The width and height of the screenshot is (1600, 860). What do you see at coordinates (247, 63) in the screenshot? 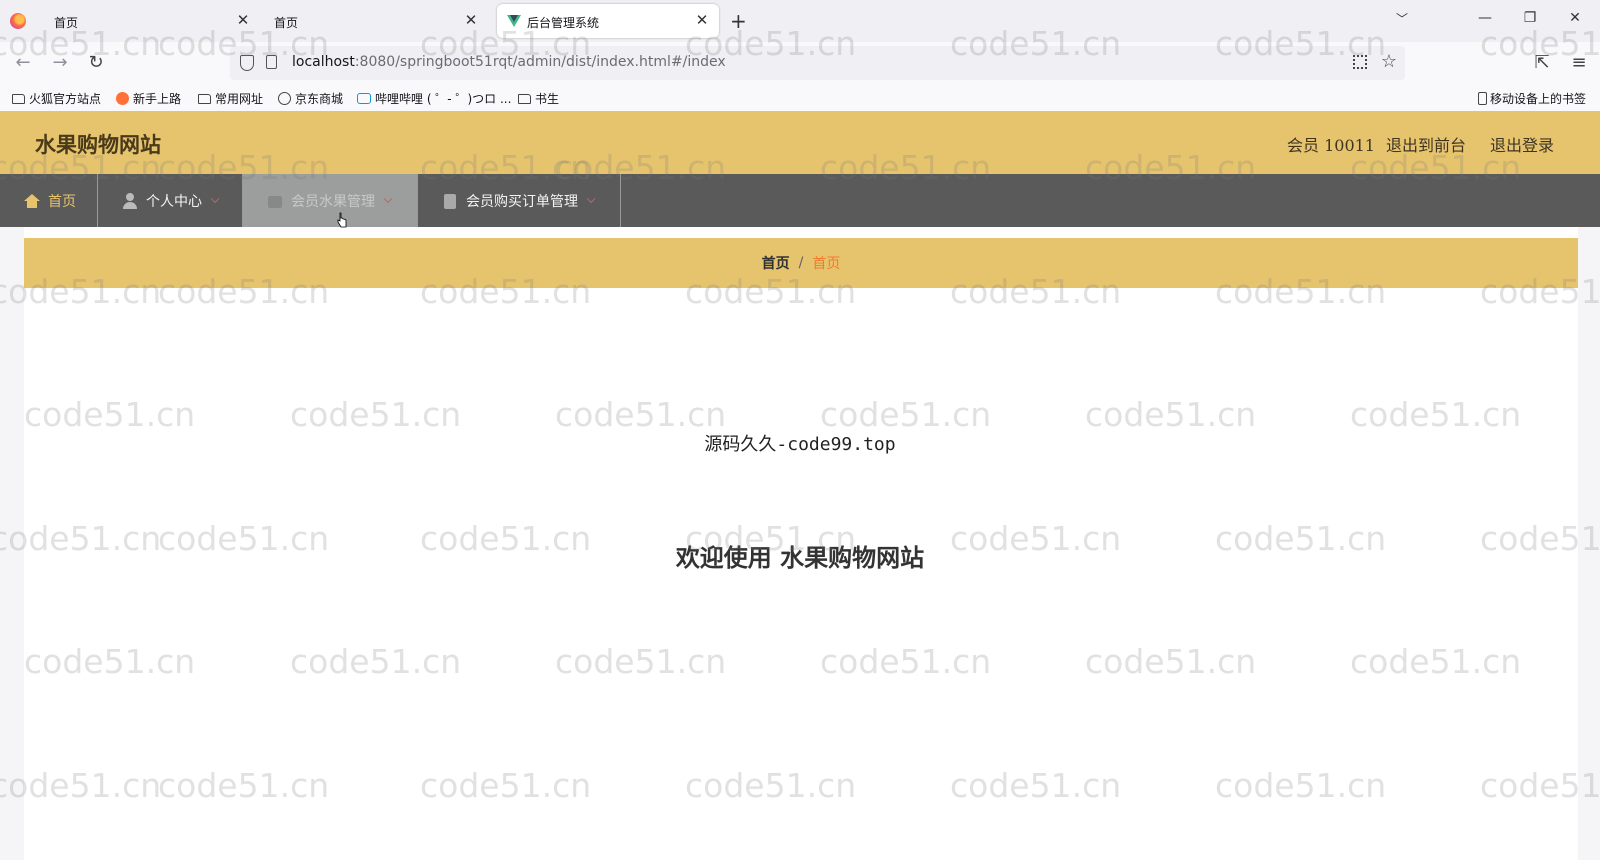
I see `shield-icon` at bounding box center [247, 63].